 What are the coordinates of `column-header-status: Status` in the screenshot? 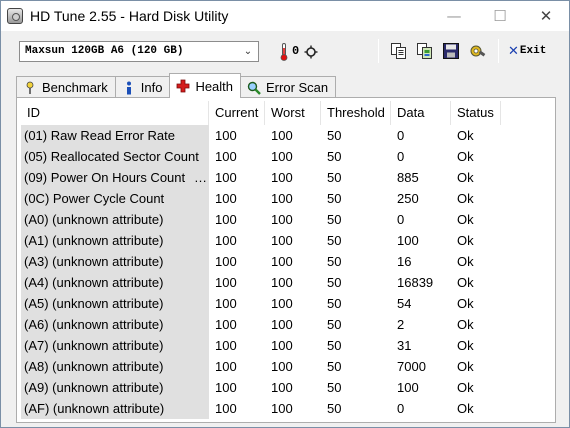 It's located at (476, 113).